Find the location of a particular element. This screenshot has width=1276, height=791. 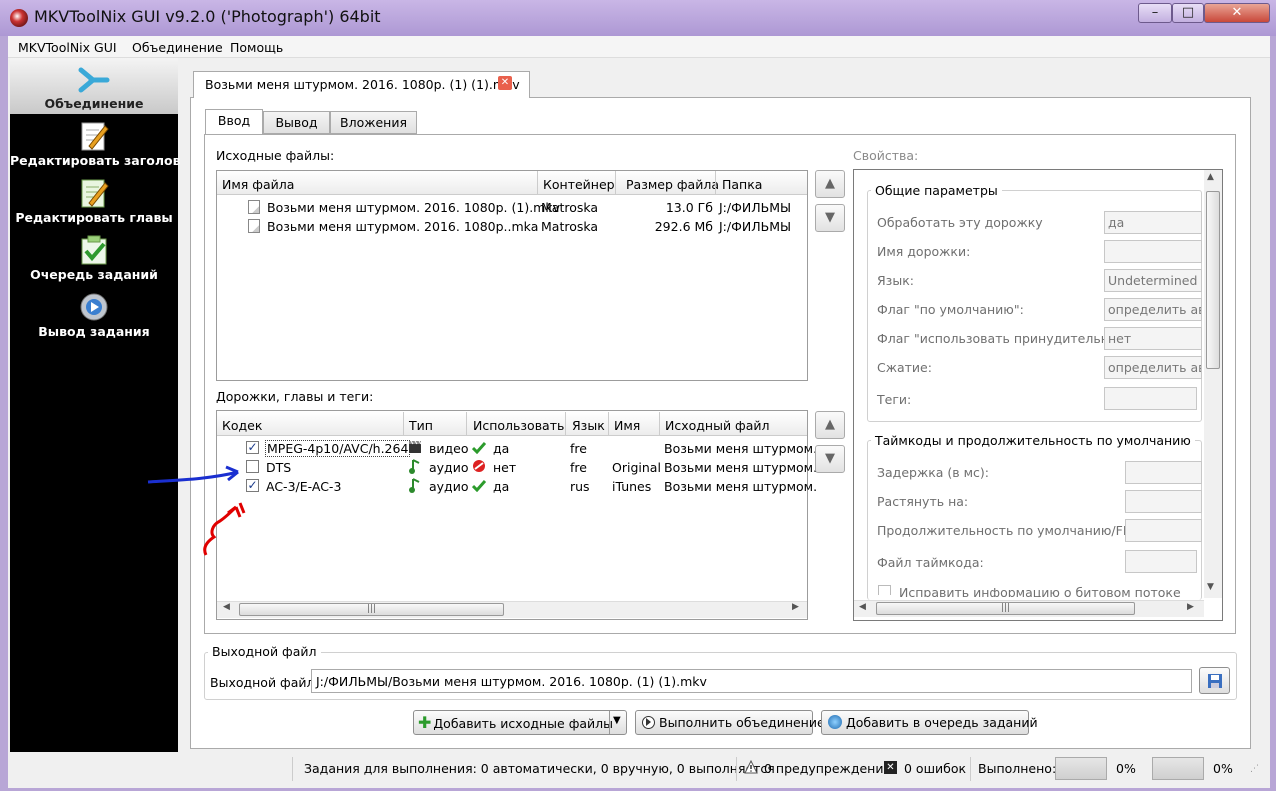

track-codec: MPEG-4p10/AVC/h.264 is located at coordinates (338, 448).